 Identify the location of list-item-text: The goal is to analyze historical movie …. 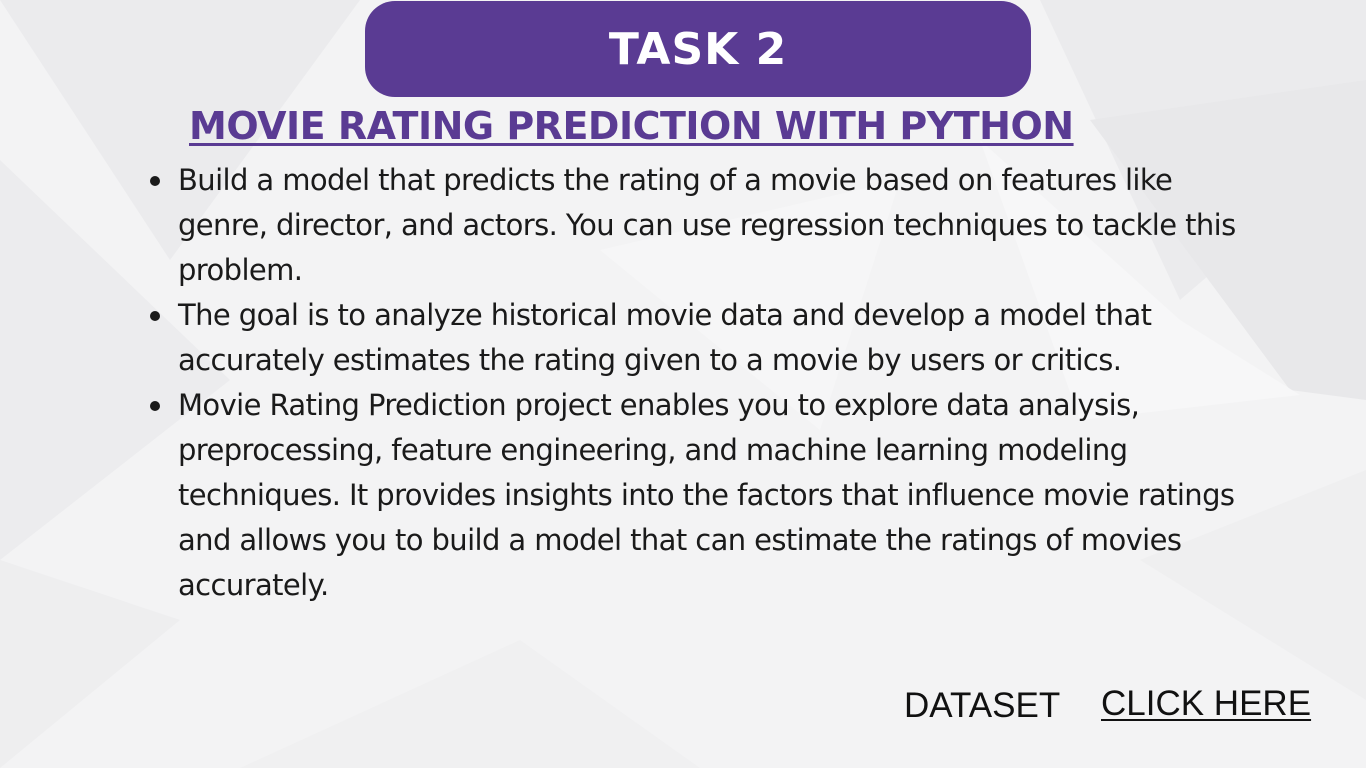
(665, 337).